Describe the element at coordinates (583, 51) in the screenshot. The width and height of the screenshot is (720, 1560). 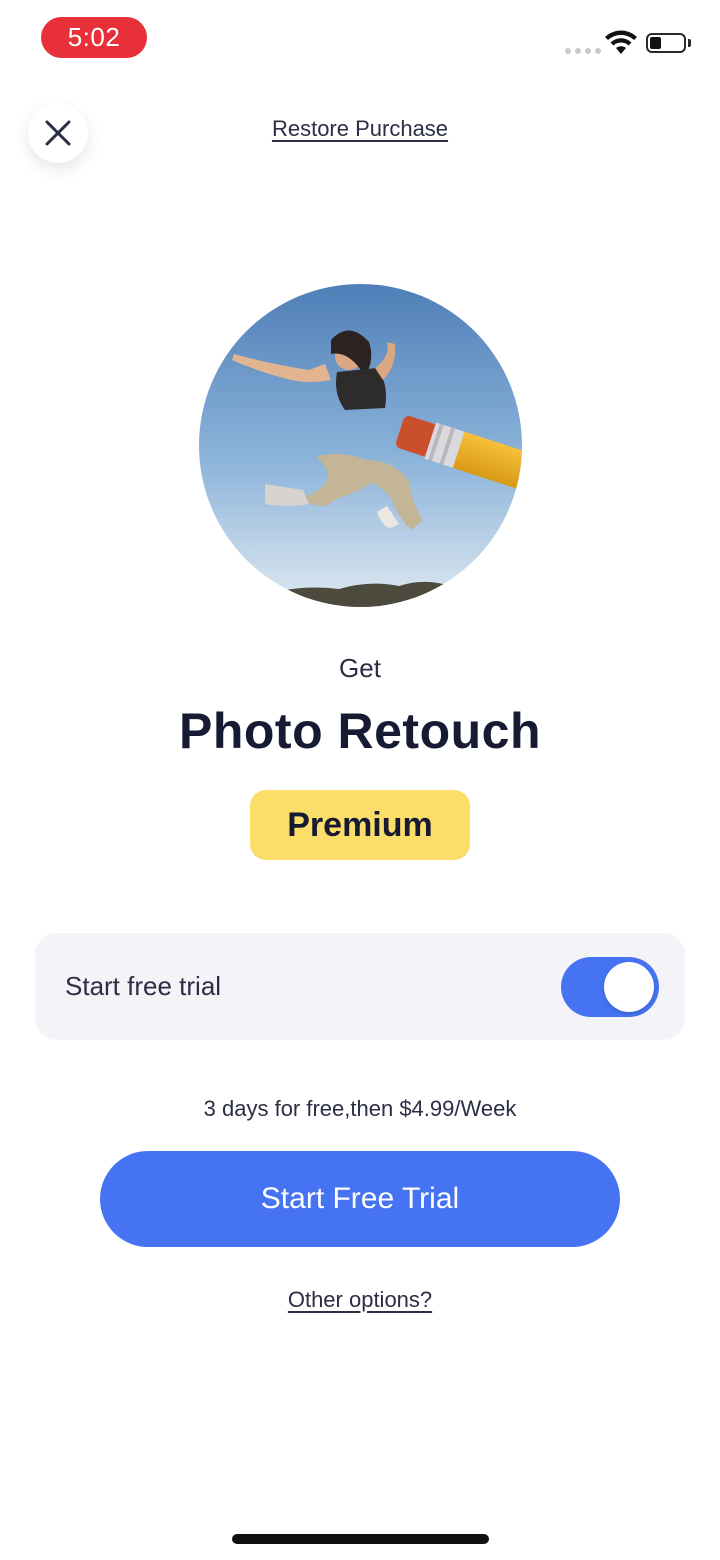
I see `signal-dots-icon` at that location.